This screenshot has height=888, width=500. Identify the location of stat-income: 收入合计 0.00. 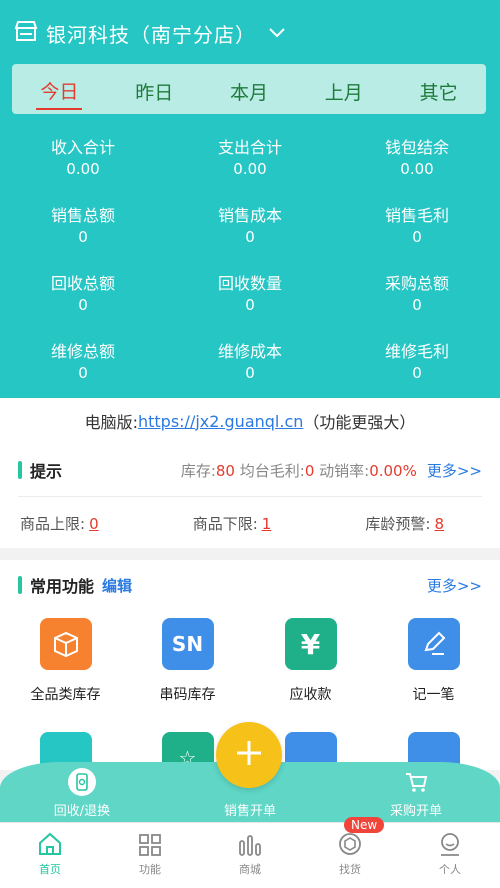
(83, 156).